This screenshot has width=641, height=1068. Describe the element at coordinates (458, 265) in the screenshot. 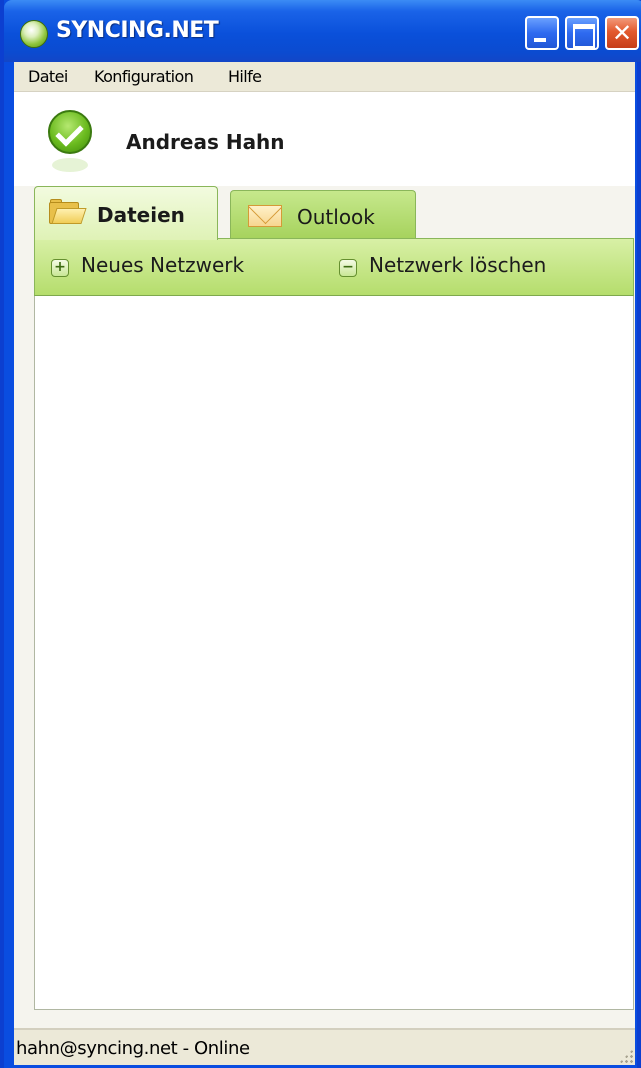

I see `delete-network-label: Netzwerk löschen` at that location.